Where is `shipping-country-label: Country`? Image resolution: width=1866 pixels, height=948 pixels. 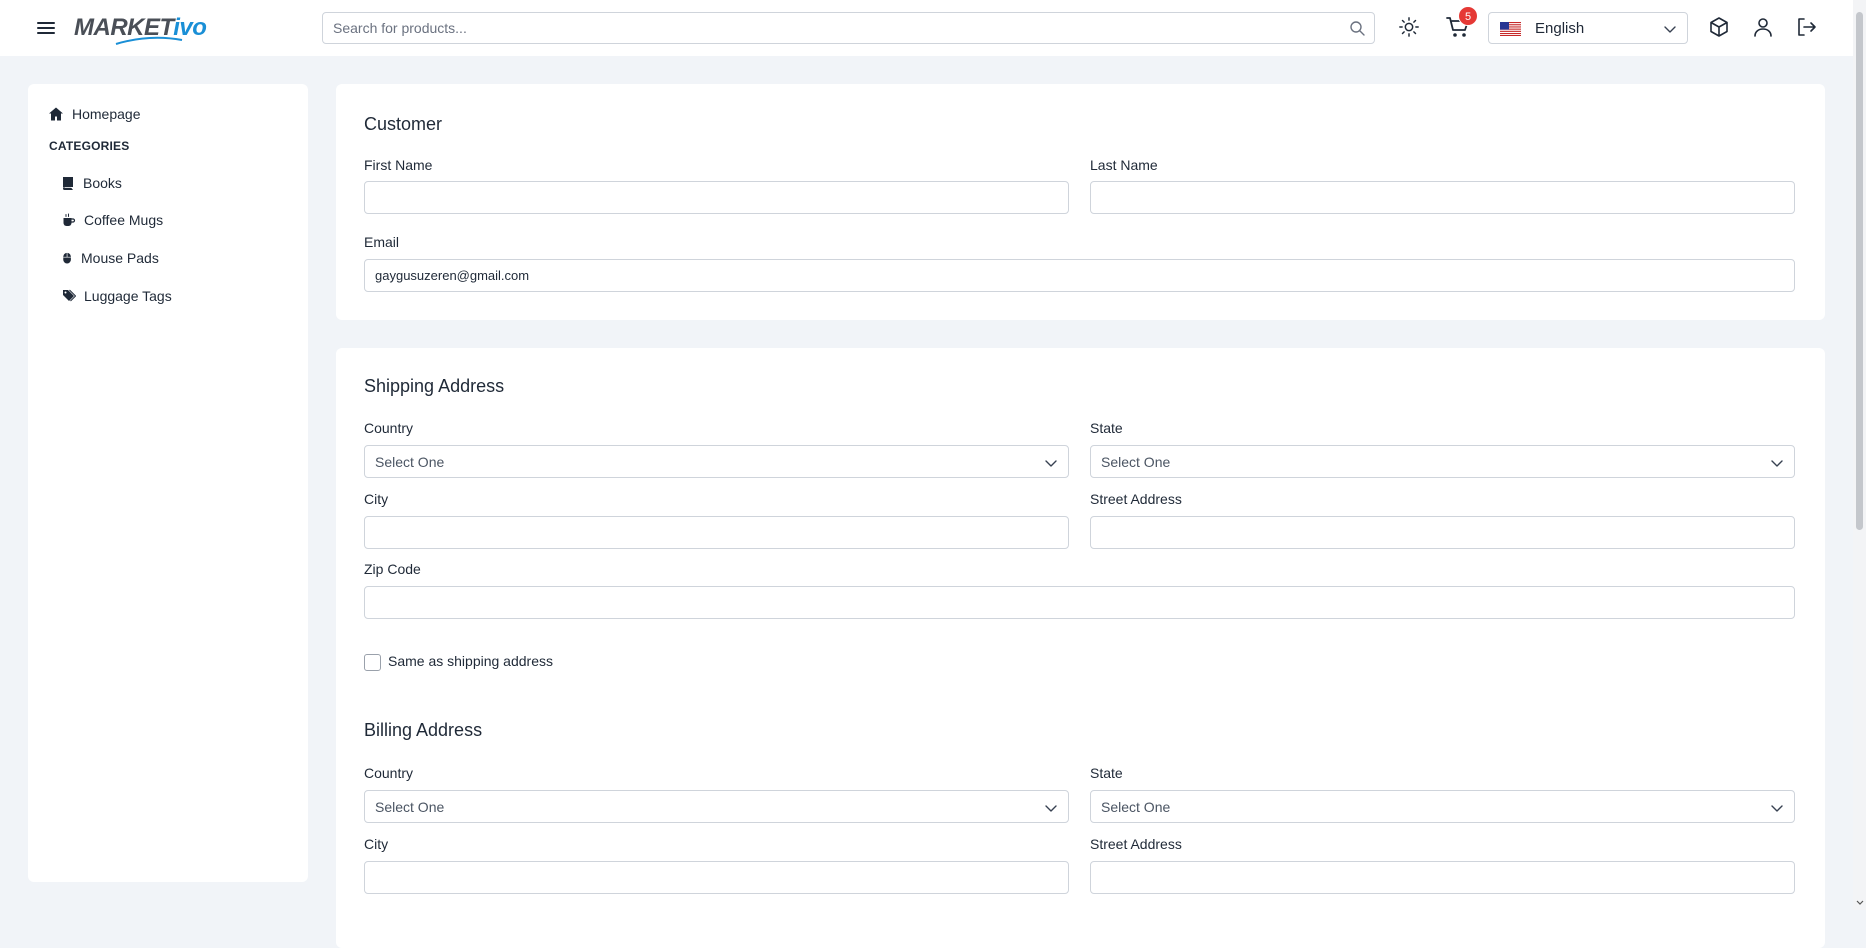
shipping-country-label: Country is located at coordinates (389, 428).